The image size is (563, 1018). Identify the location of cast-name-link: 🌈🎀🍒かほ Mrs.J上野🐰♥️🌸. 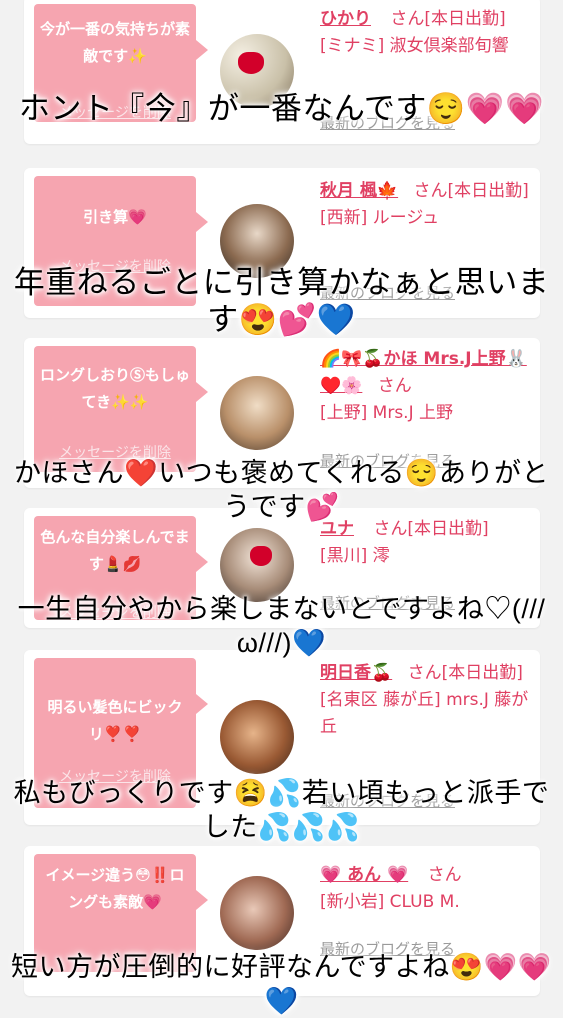
(423, 372).